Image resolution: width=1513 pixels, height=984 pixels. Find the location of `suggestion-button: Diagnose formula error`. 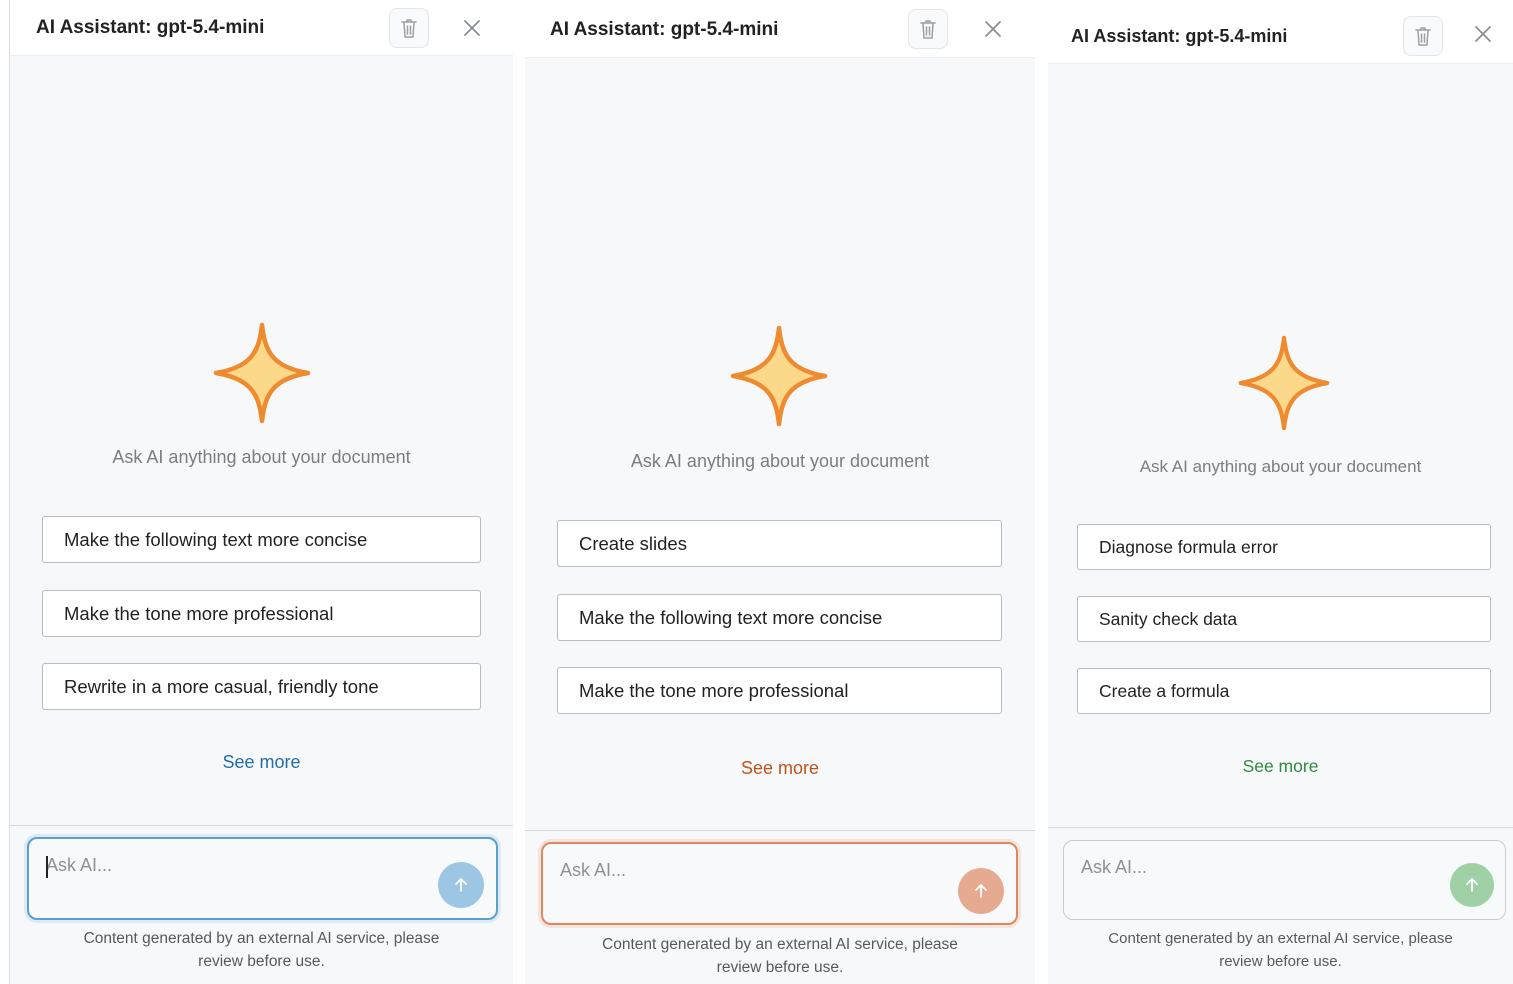

suggestion-button: Diagnose formula error is located at coordinates (1284, 547).